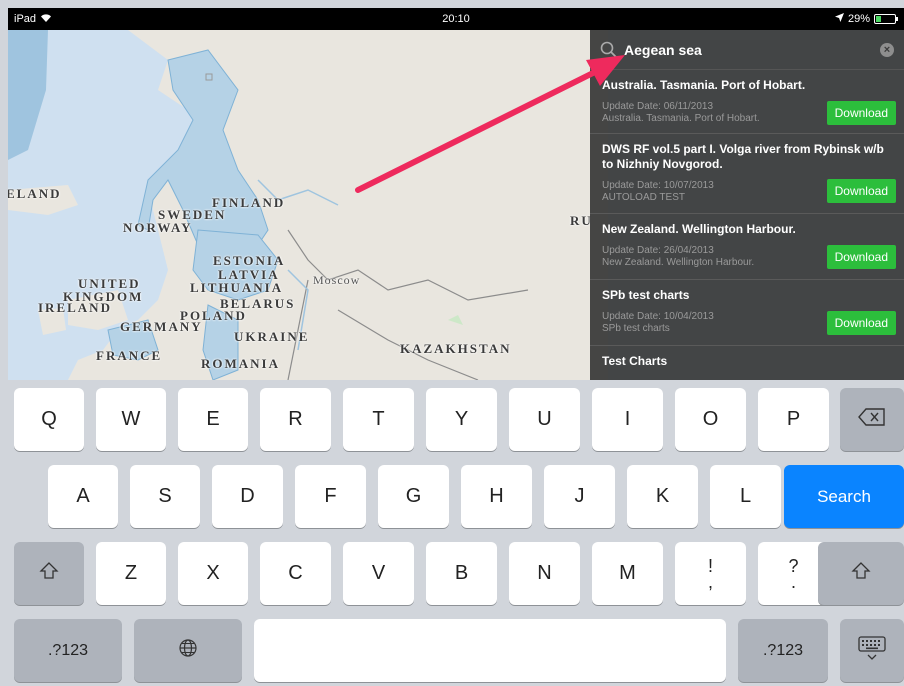 Image resolution: width=904 pixels, height=686 pixels. What do you see at coordinates (35, 193) in the screenshot?
I see `map-label-iceland: ELAND` at bounding box center [35, 193].